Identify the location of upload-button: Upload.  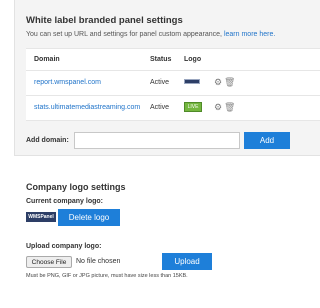
(187, 261).